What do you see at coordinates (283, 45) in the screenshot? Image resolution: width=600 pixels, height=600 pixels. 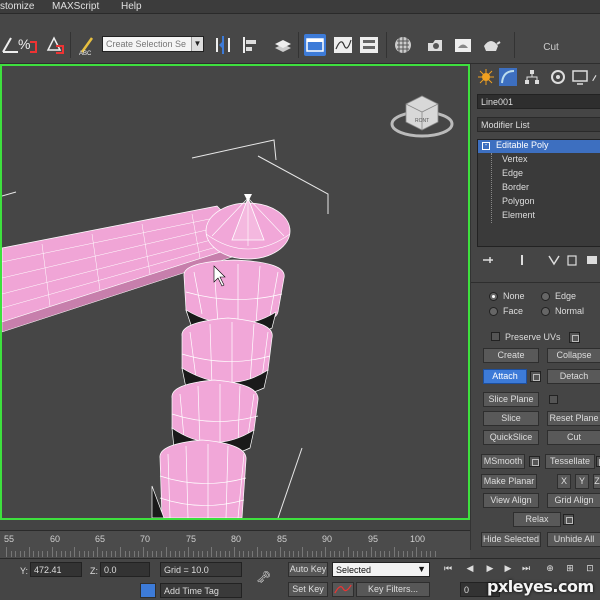 I see `layer-manager-icon` at bounding box center [283, 45].